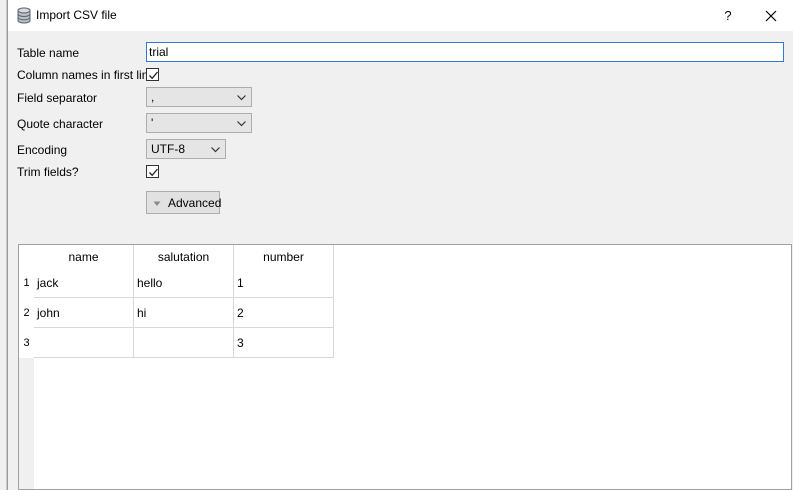 The width and height of the screenshot is (793, 490). Describe the element at coordinates (60, 124) in the screenshot. I see `quote-character-label: Quote character` at that location.